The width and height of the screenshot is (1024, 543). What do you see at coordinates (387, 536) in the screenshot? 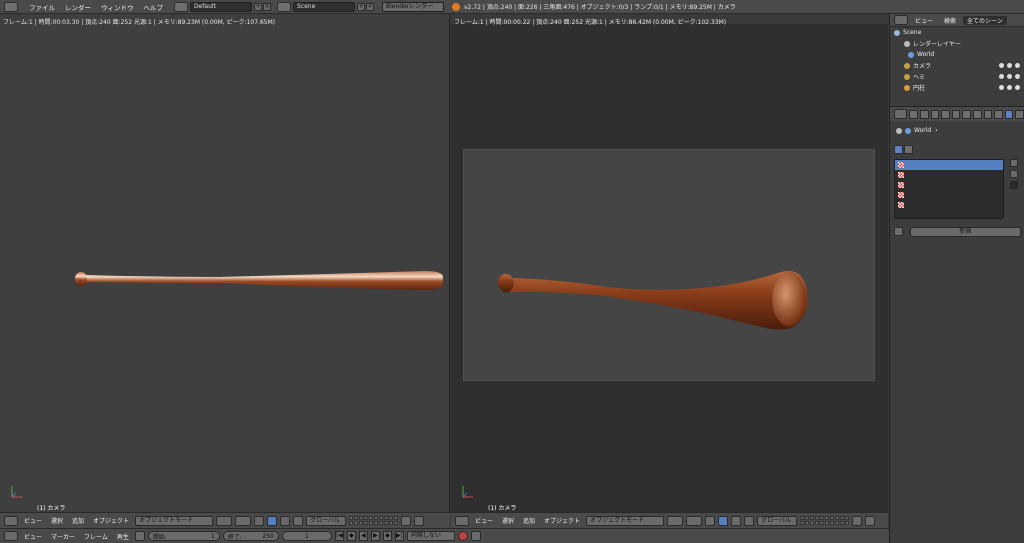
I see `next-keyframe-icon: ◆` at bounding box center [387, 536].